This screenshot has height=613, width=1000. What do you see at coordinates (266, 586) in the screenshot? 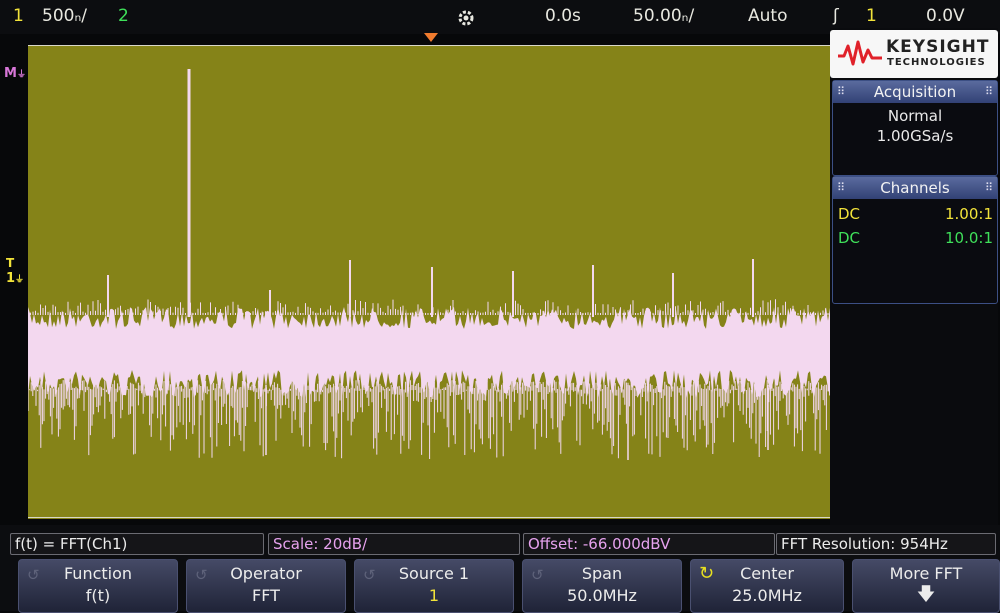
I see `operator-softkey: ↺ Operator FFT` at bounding box center [266, 586].